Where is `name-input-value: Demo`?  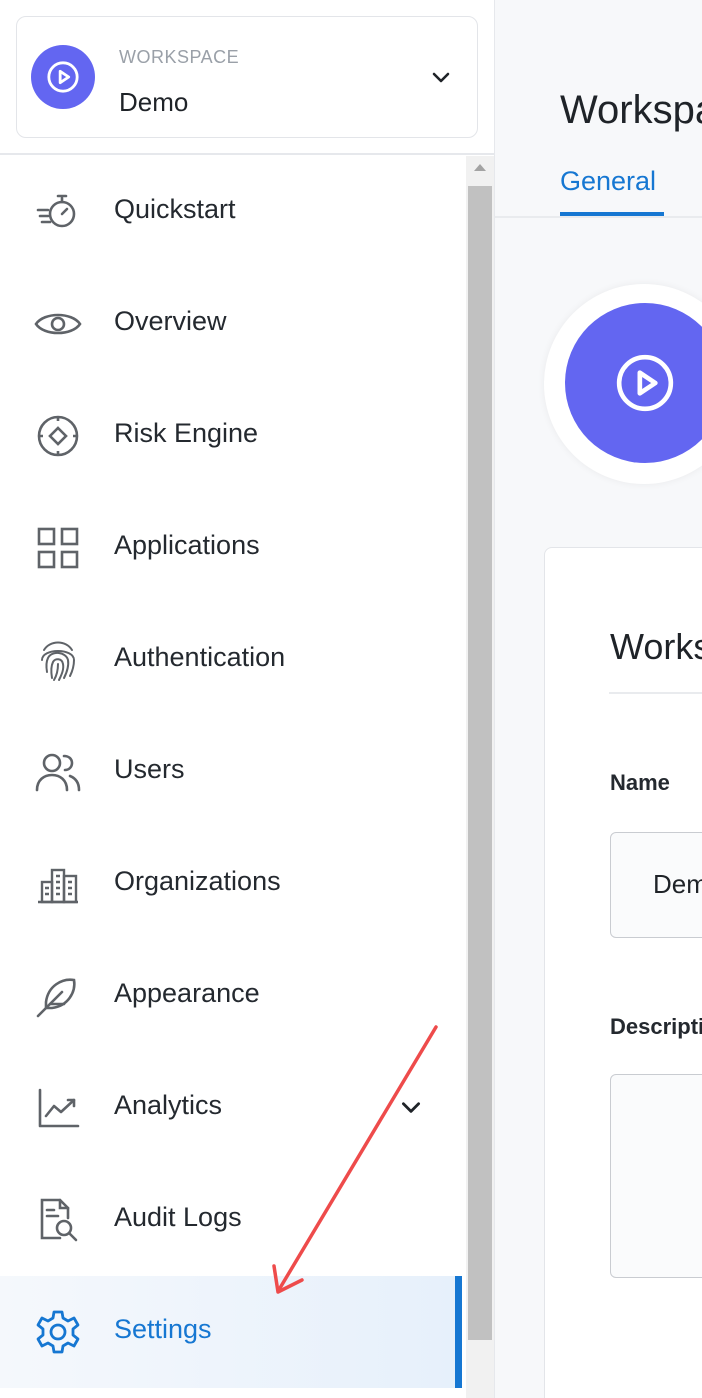
name-input-value: Demo is located at coordinates (677, 884).